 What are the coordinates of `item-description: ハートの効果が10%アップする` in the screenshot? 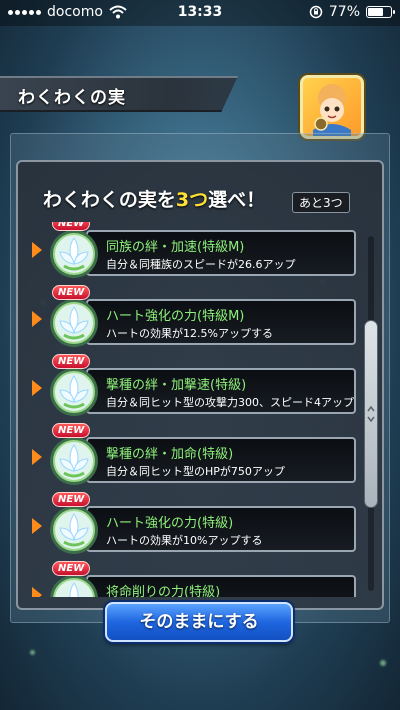 It's located at (184, 540).